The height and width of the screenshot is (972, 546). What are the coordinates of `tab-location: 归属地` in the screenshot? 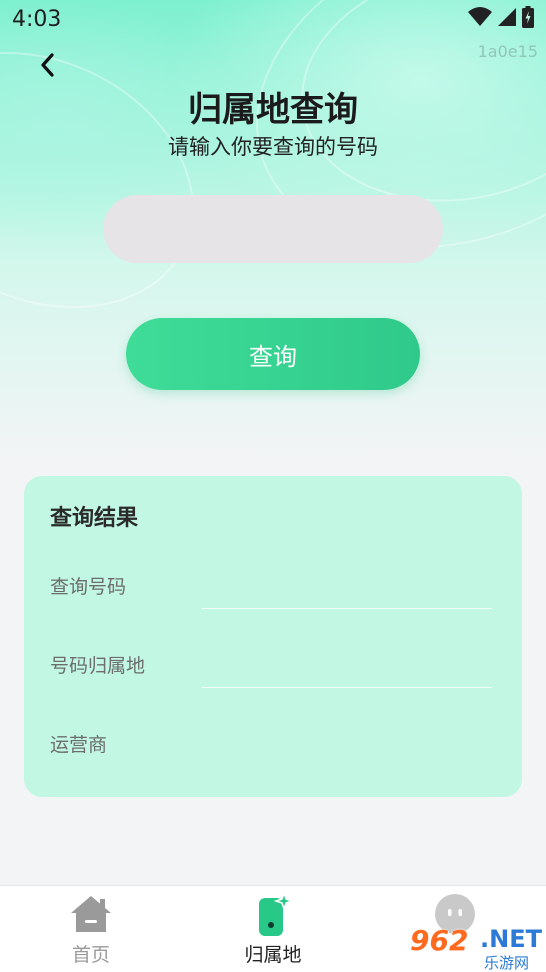 It's located at (273, 929).